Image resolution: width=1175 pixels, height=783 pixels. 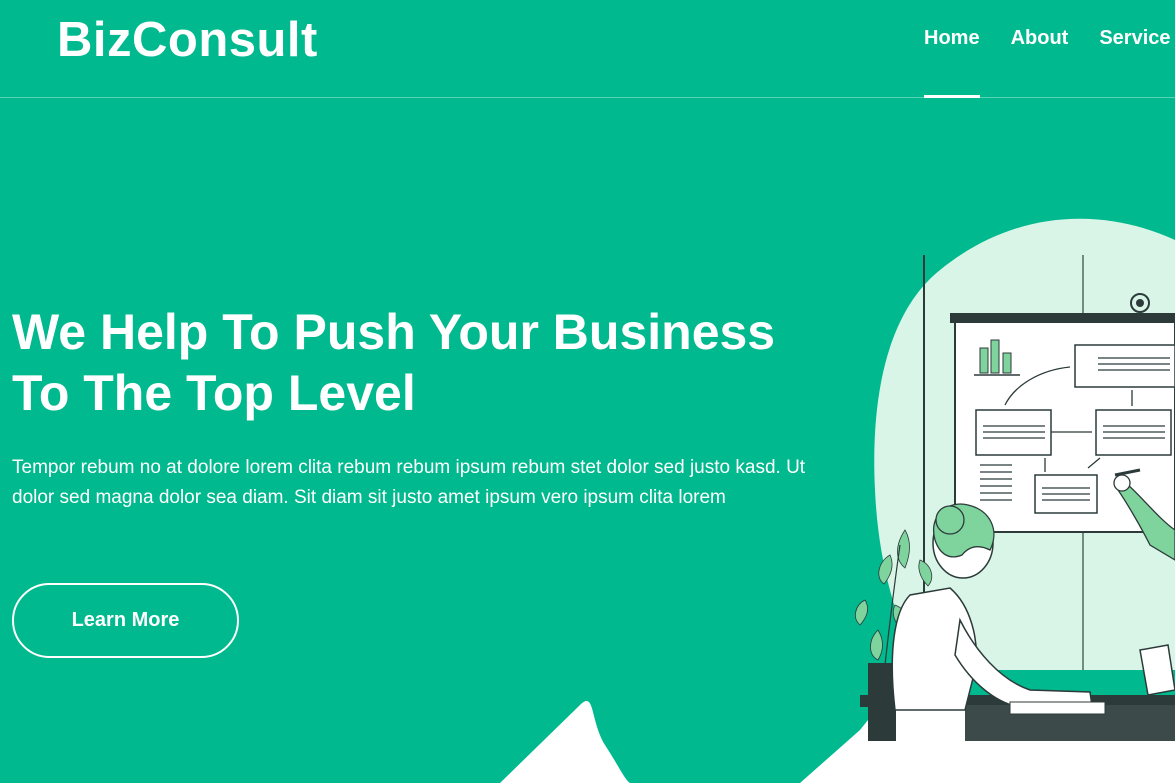 What do you see at coordinates (125, 620) in the screenshot?
I see `learn-more-button: Learn More` at bounding box center [125, 620].